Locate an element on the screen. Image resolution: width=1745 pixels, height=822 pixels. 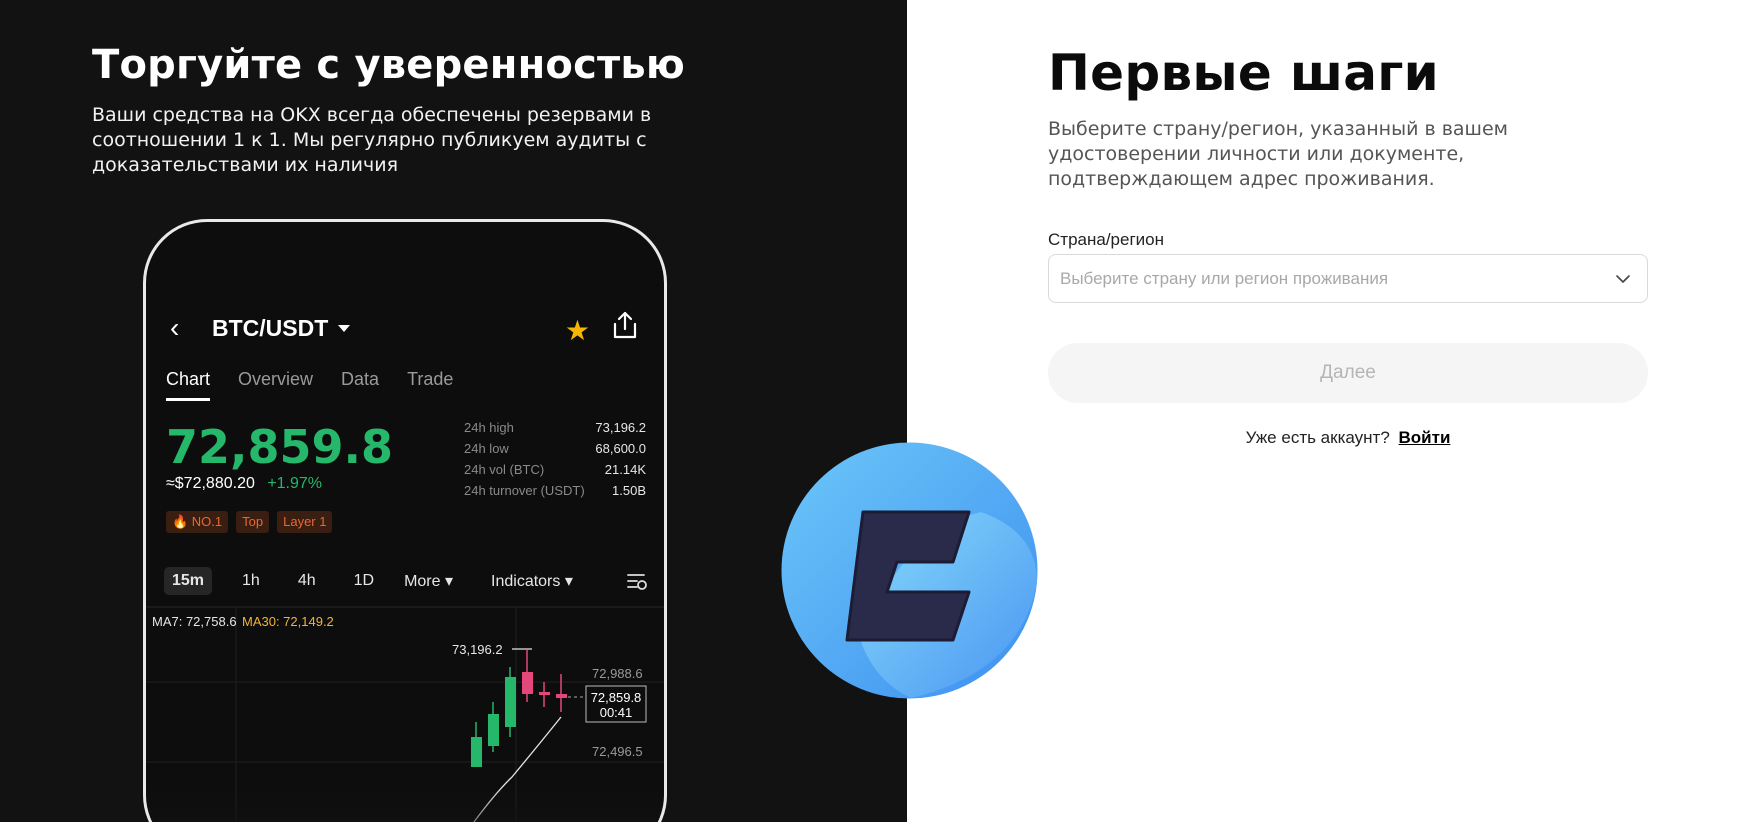
stat-label: 24h low is located at coordinates (486, 448).